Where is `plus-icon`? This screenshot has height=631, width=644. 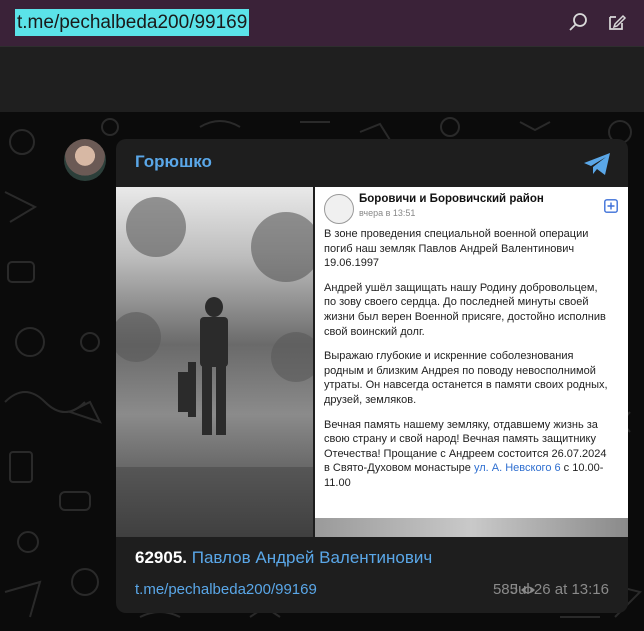
plus-icon is located at coordinates (611, 206).